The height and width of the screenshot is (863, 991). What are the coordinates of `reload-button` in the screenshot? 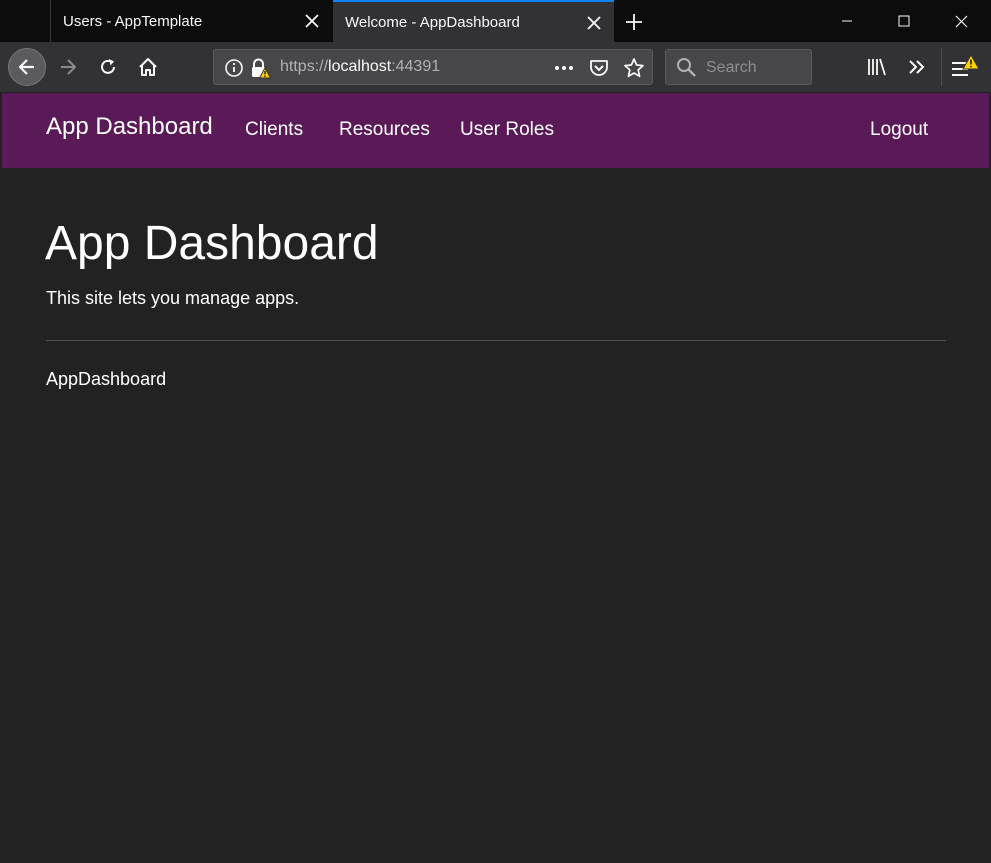 It's located at (108, 67).